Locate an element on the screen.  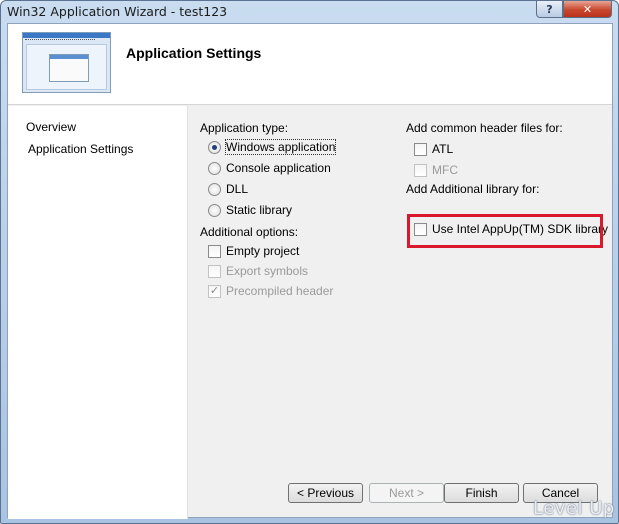
checkbox-atl: ATL is located at coordinates (433, 149).